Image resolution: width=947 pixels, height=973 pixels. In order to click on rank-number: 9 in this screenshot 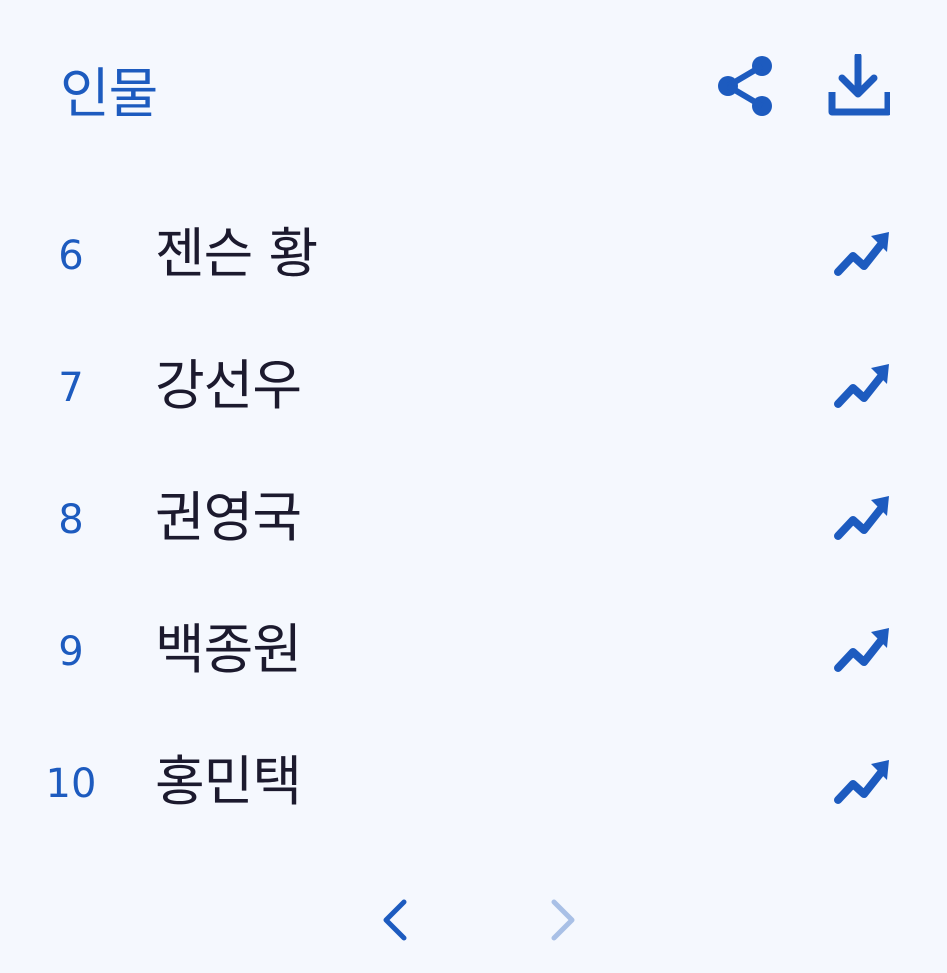, I will do `click(71, 652)`.